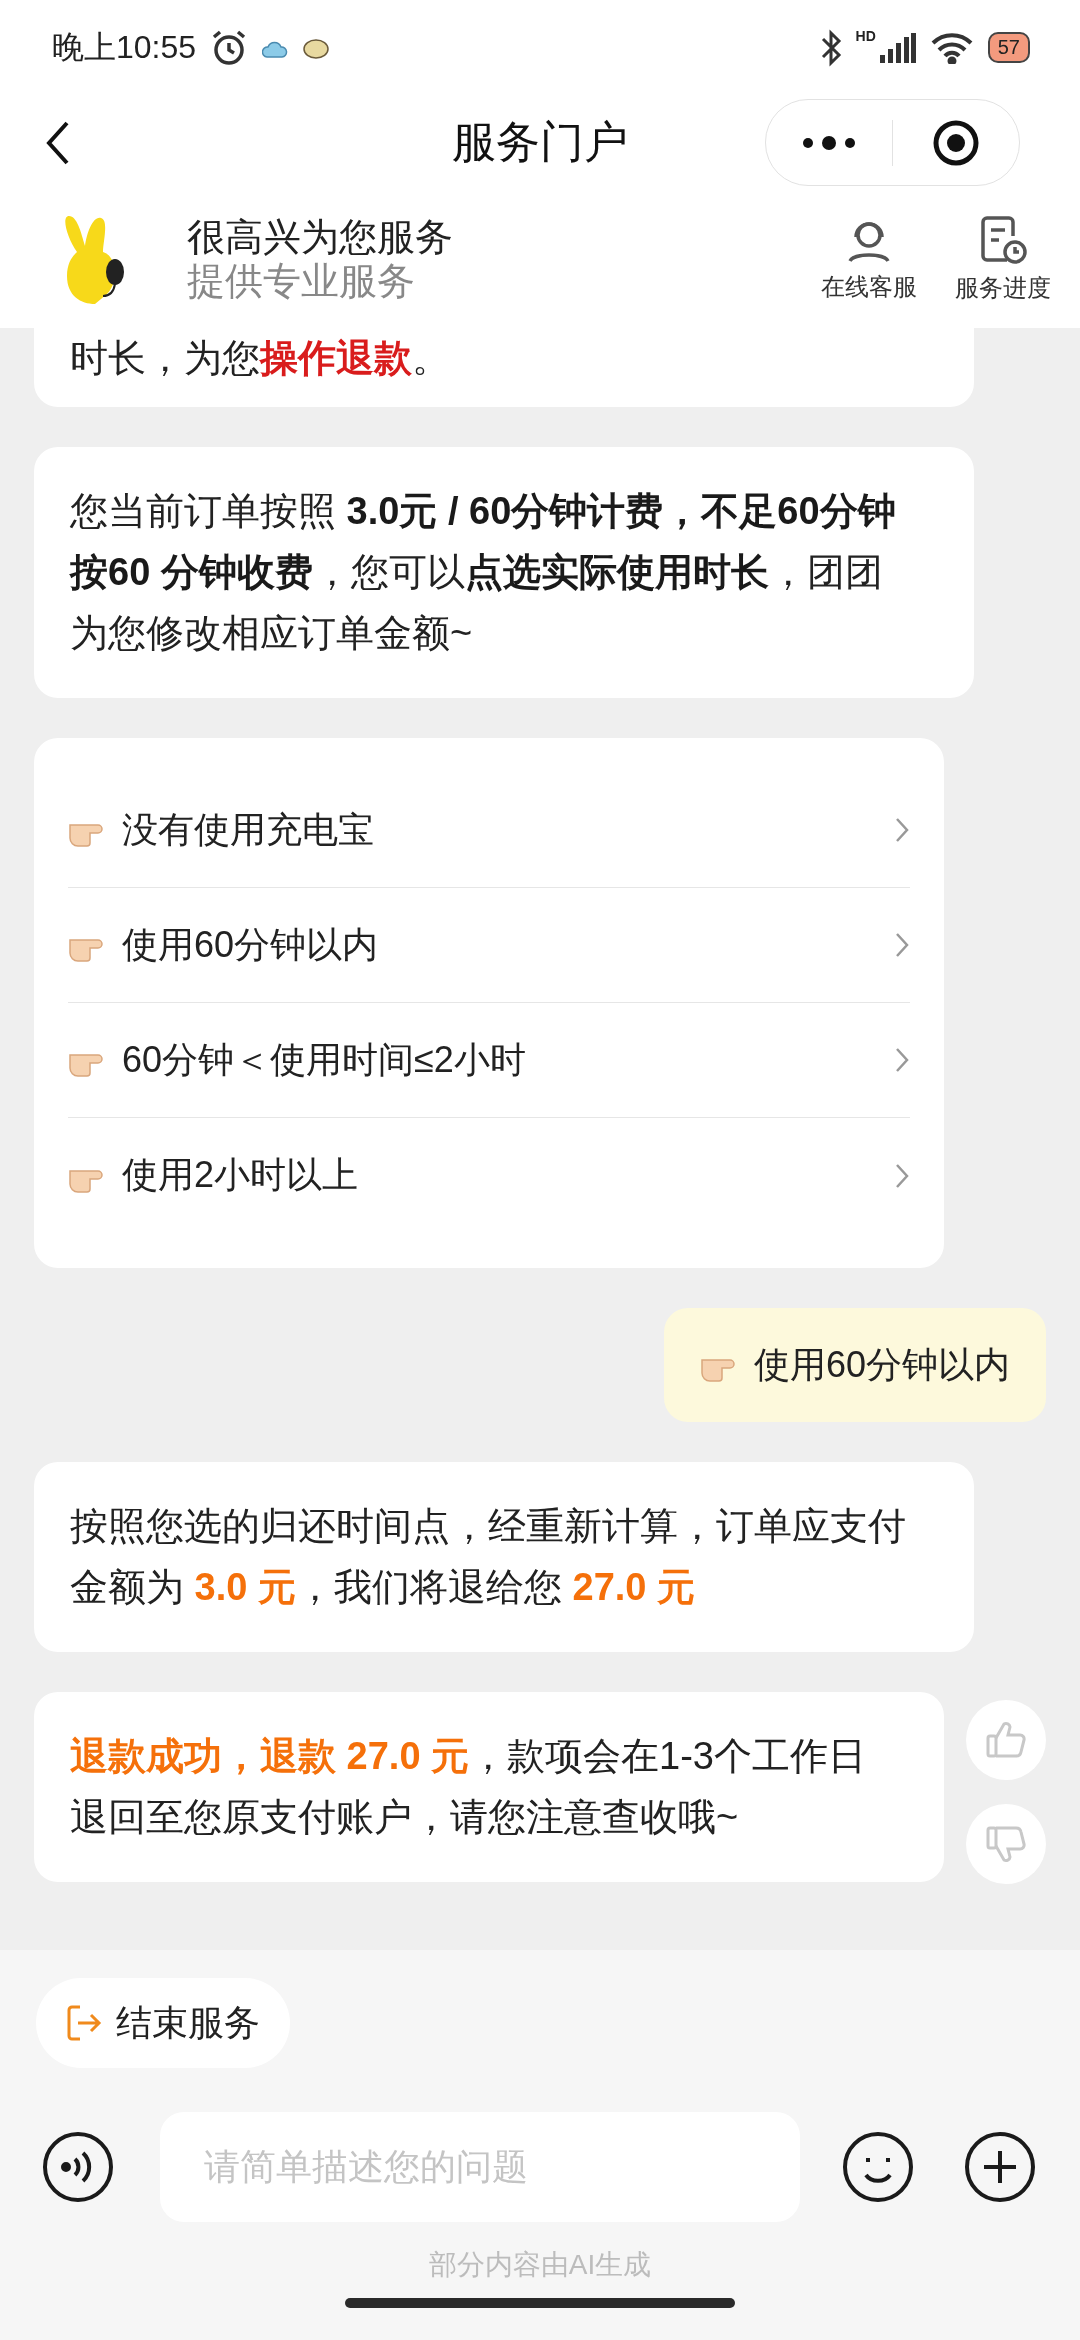 The width and height of the screenshot is (1080, 2340). Describe the element at coordinates (504, 1557) in the screenshot. I see `bot-message: 按照您选的归还时间点，经重新计算，订单应支付金额为 3.0 元，我们将退给您 27.0 元` at that location.